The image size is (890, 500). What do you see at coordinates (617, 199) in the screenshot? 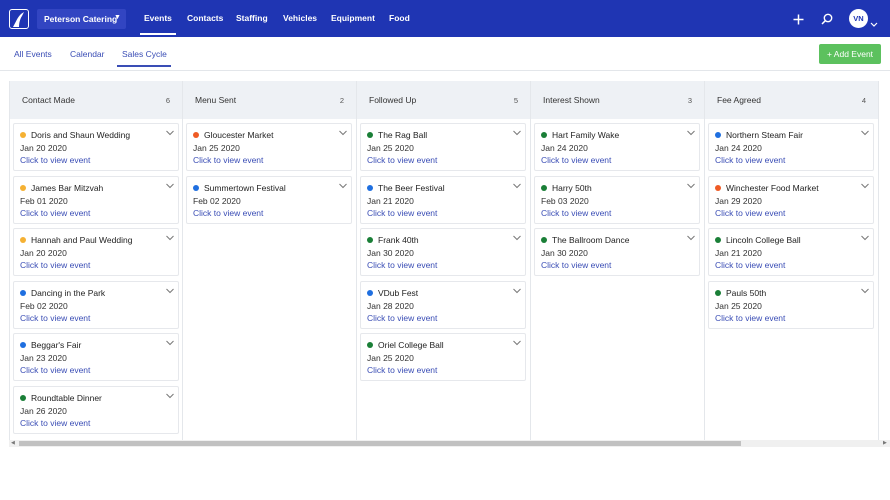
I see `event-card: Harry 50th Feb 03 2020 Click to view event` at bounding box center [617, 199].